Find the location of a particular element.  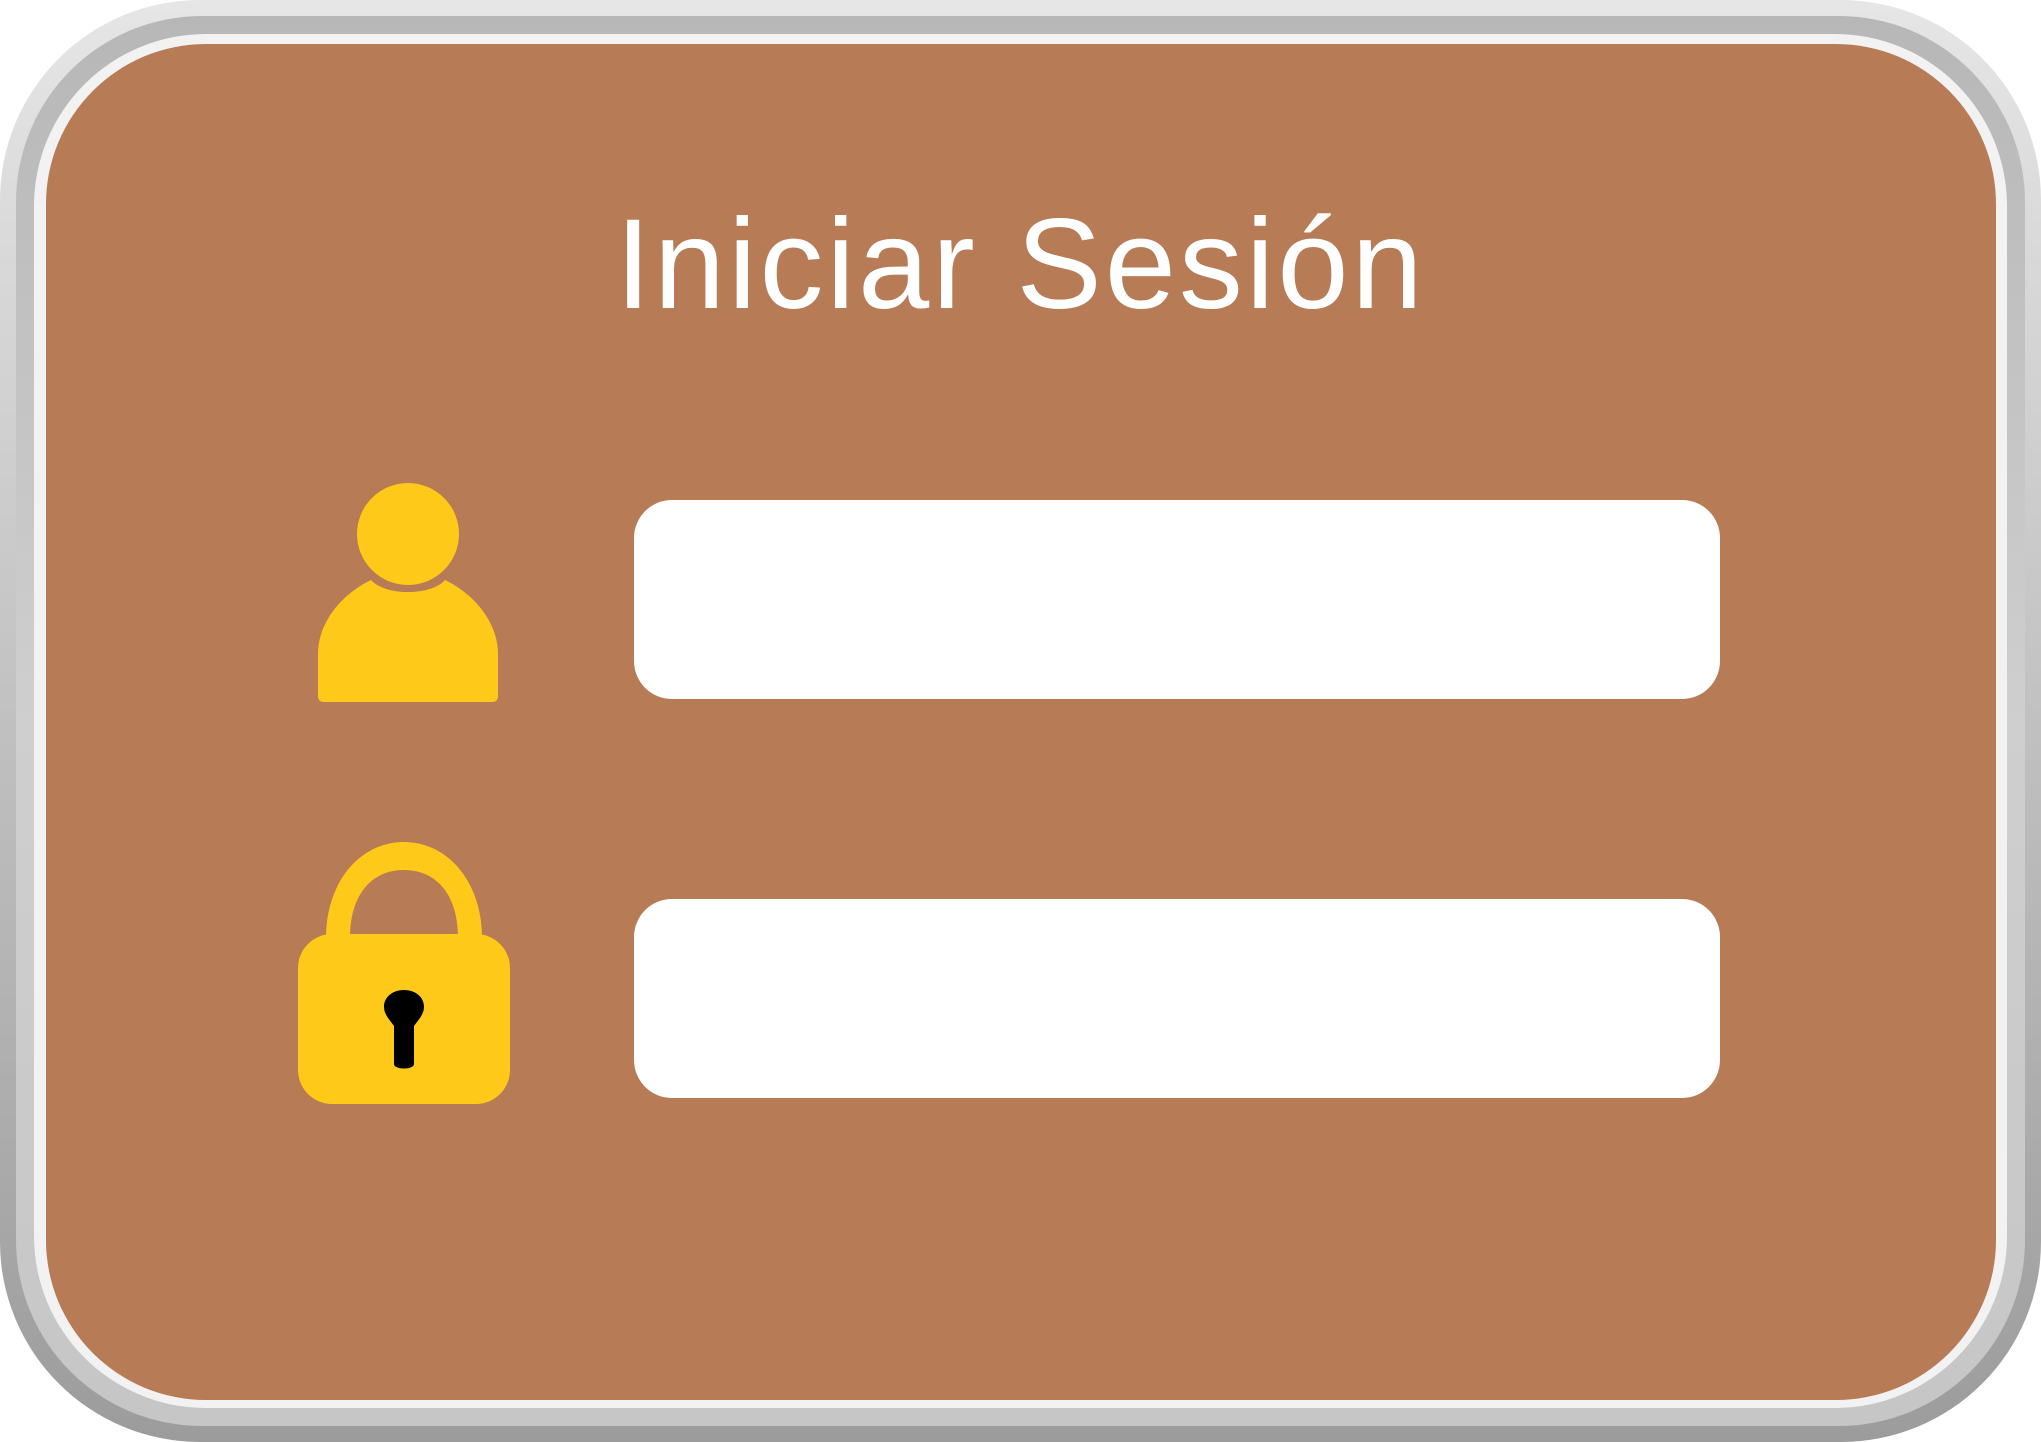

password-input is located at coordinates (1177, 998).